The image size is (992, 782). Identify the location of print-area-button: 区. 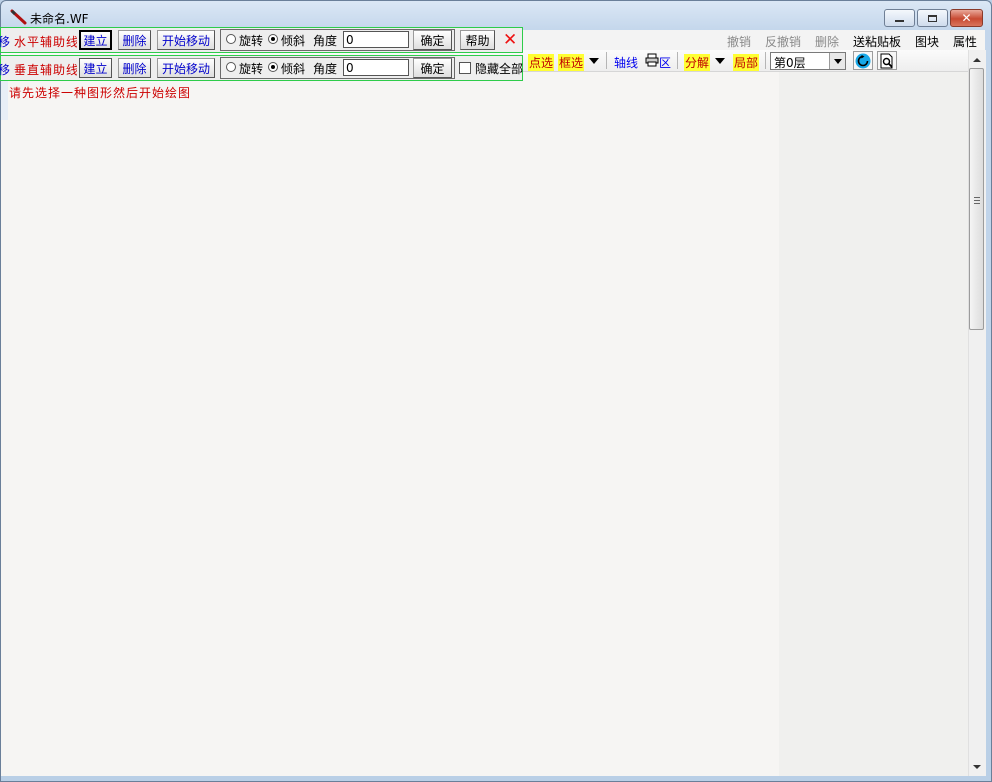
(665, 62).